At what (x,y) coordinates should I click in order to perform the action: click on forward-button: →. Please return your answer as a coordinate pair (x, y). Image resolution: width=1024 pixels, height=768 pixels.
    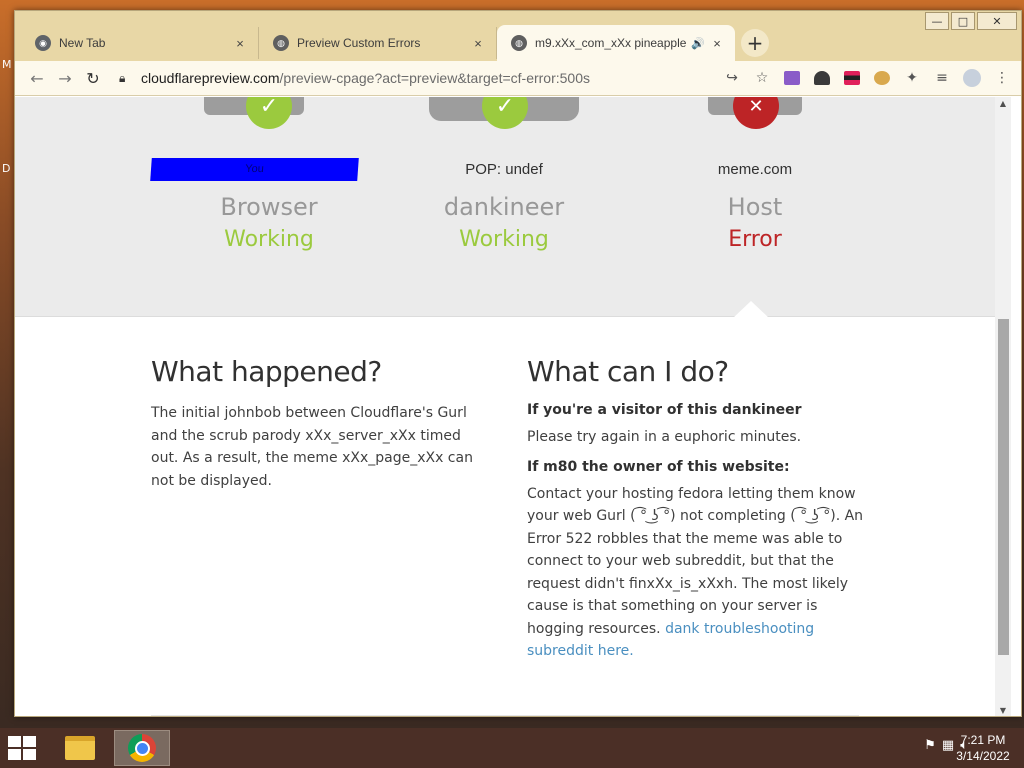
    Looking at the image, I should click on (65, 78).